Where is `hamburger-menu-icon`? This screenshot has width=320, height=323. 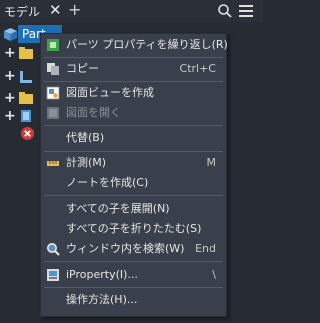 hamburger-menu-icon is located at coordinates (246, 11).